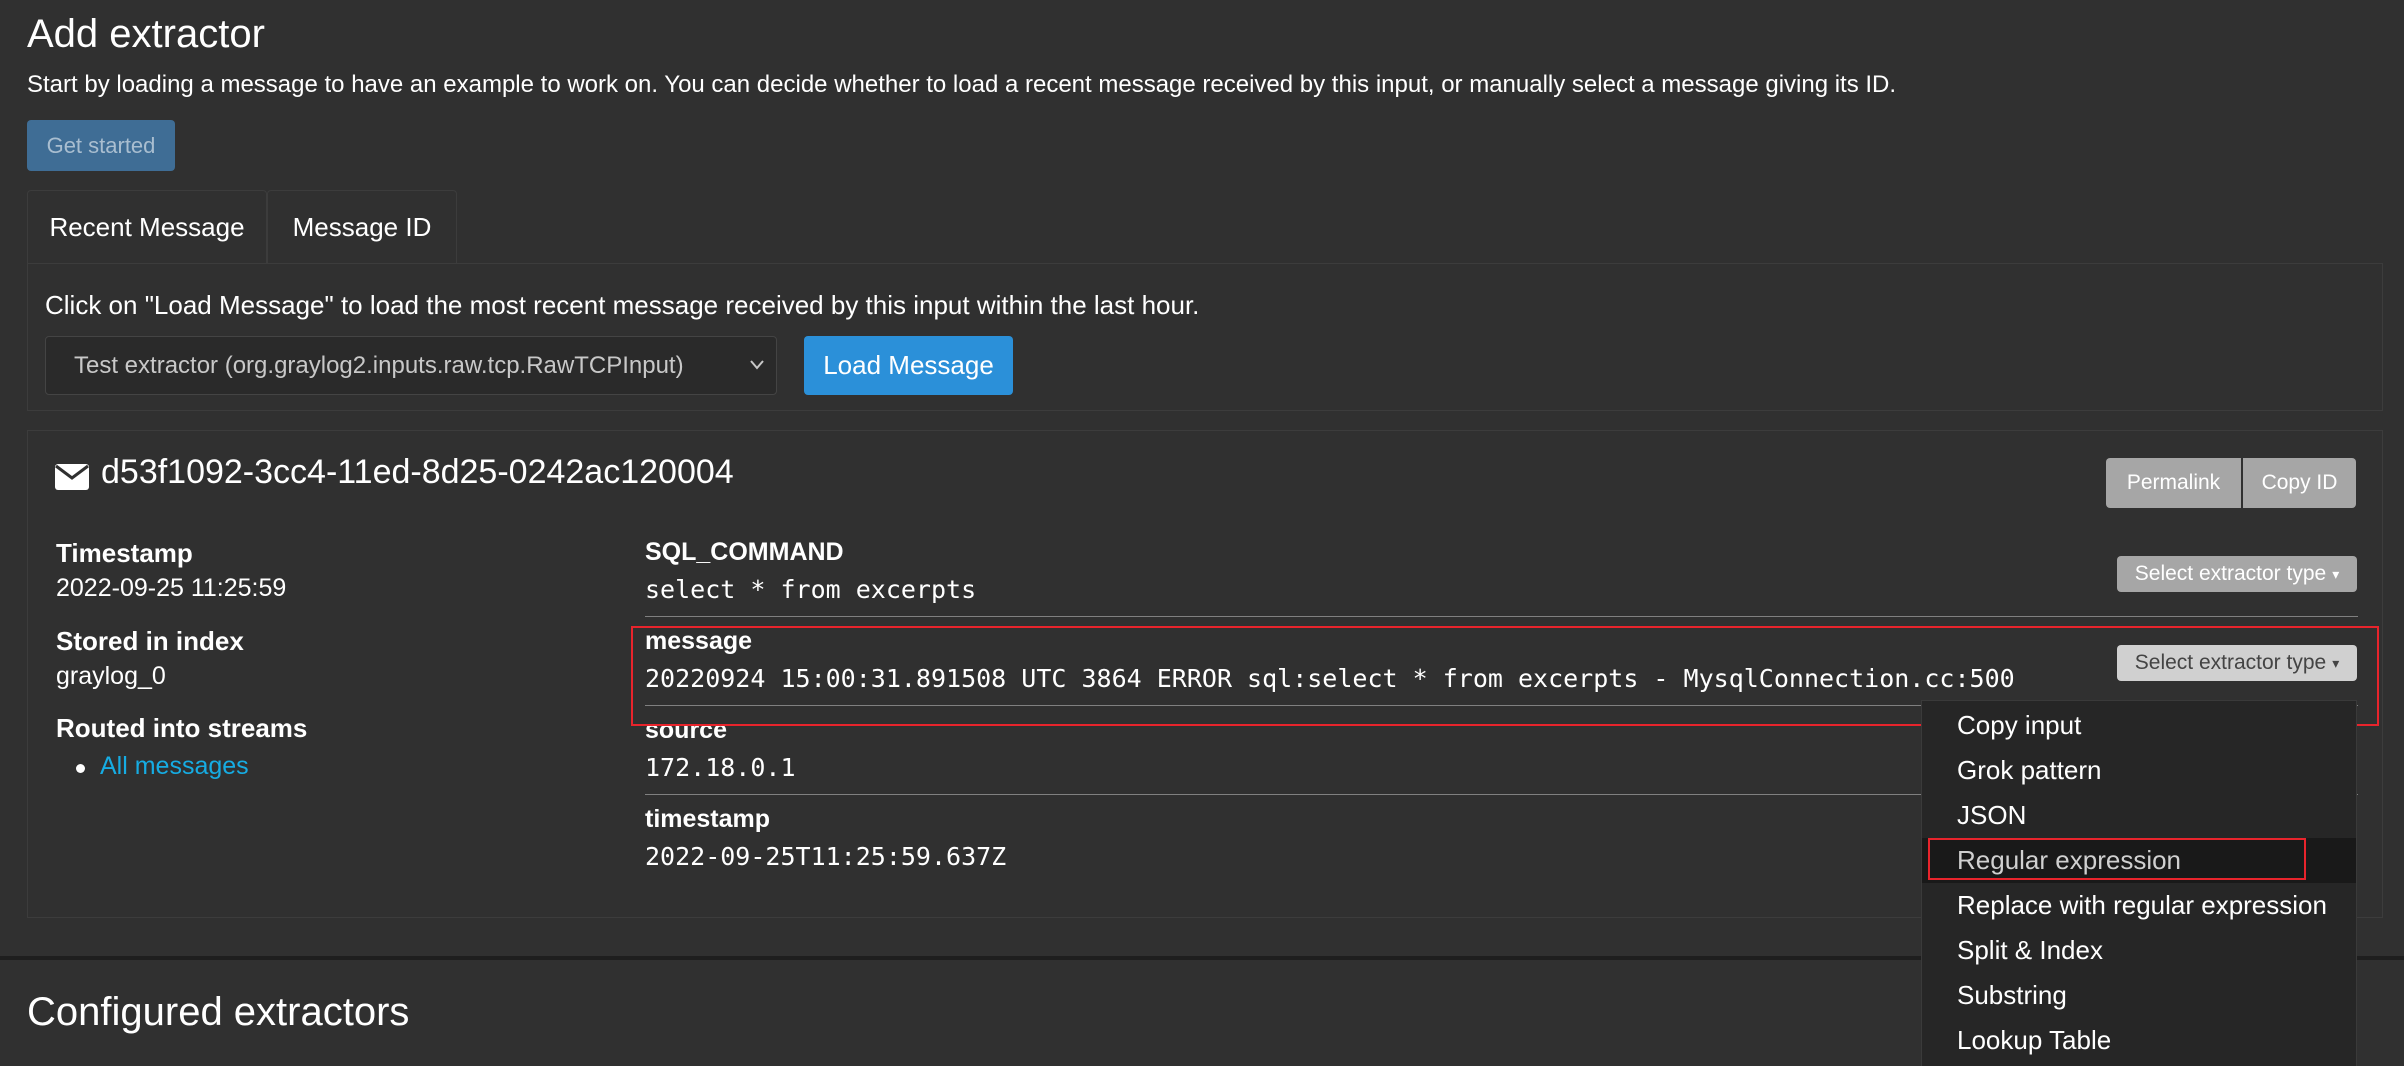 This screenshot has width=2404, height=1066. Describe the element at coordinates (826, 856) in the screenshot. I see `field-value-timestamp: 2022-09-25T11:25:59.637Z` at that location.